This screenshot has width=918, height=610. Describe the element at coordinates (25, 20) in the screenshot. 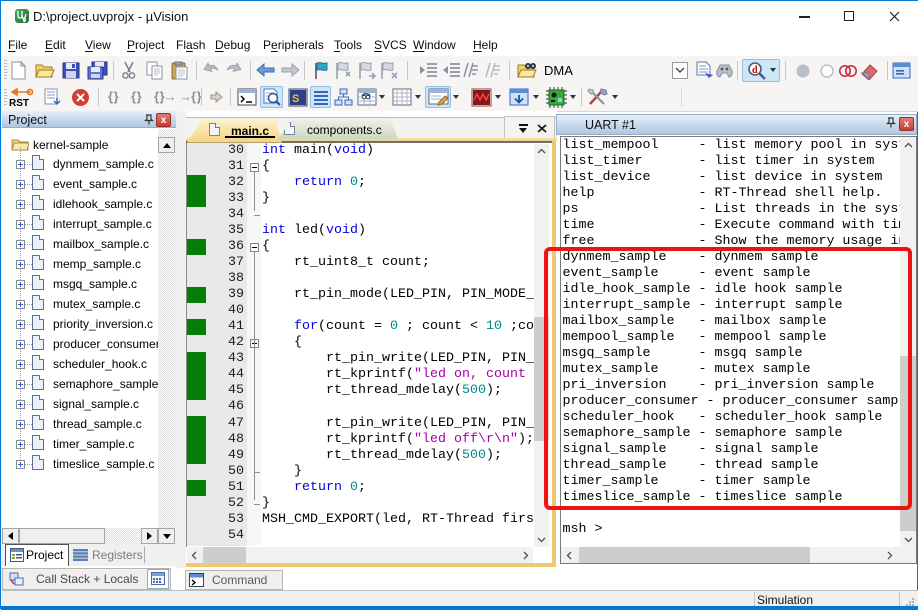

I see `svg-text: 5` at that location.